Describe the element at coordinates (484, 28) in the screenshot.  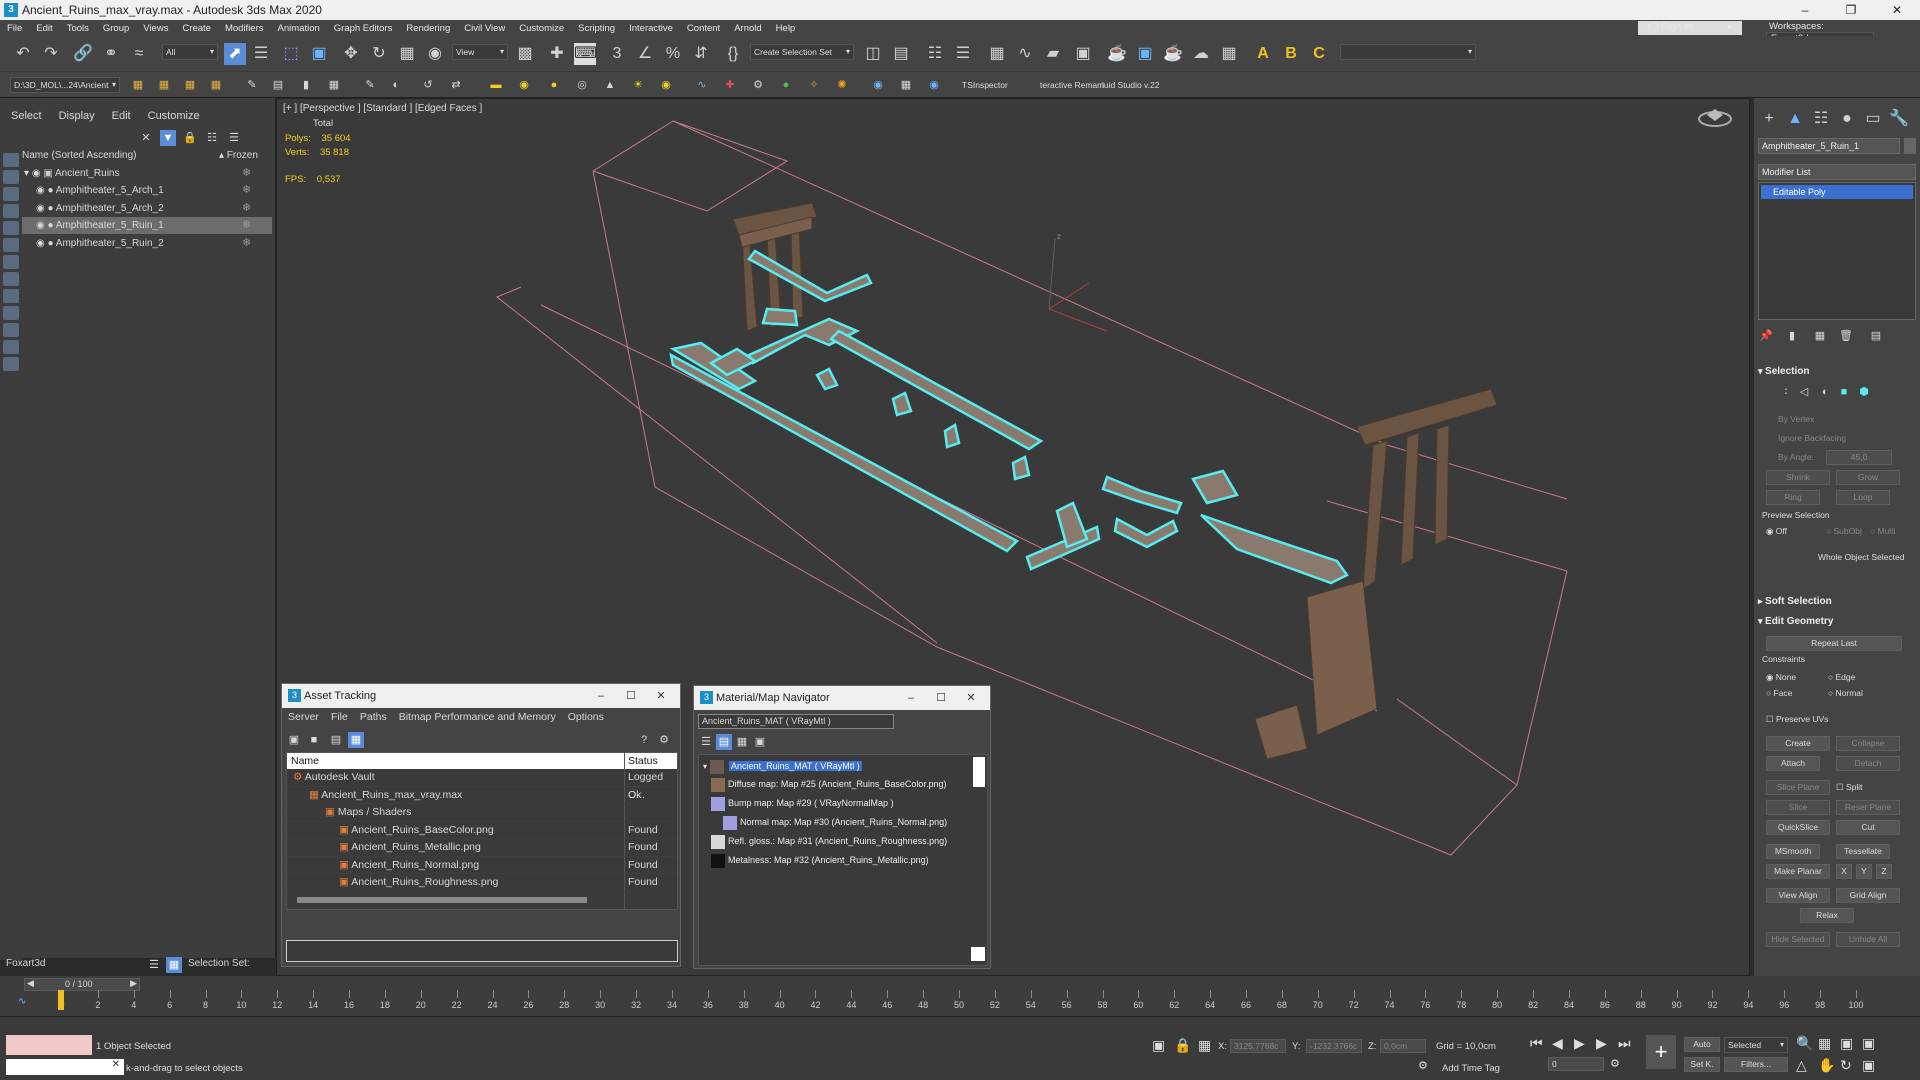
I see `menu-civil-view: Civil View` at that location.